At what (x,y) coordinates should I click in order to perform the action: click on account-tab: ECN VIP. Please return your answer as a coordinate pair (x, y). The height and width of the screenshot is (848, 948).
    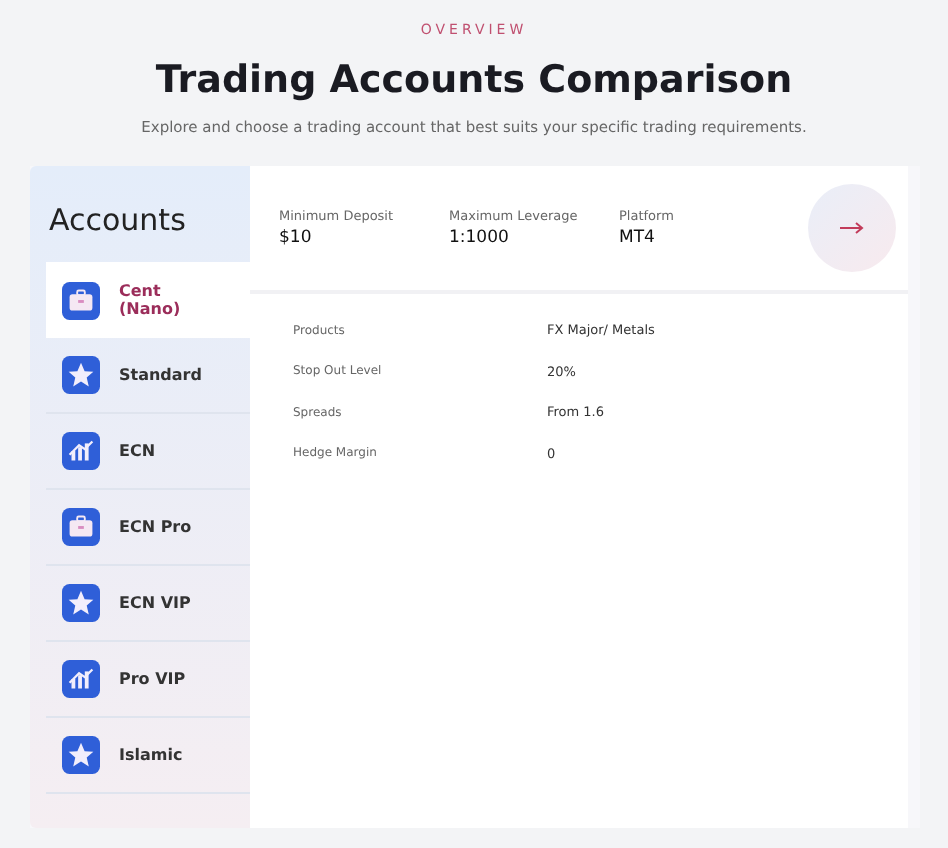
    Looking at the image, I should click on (147, 604).